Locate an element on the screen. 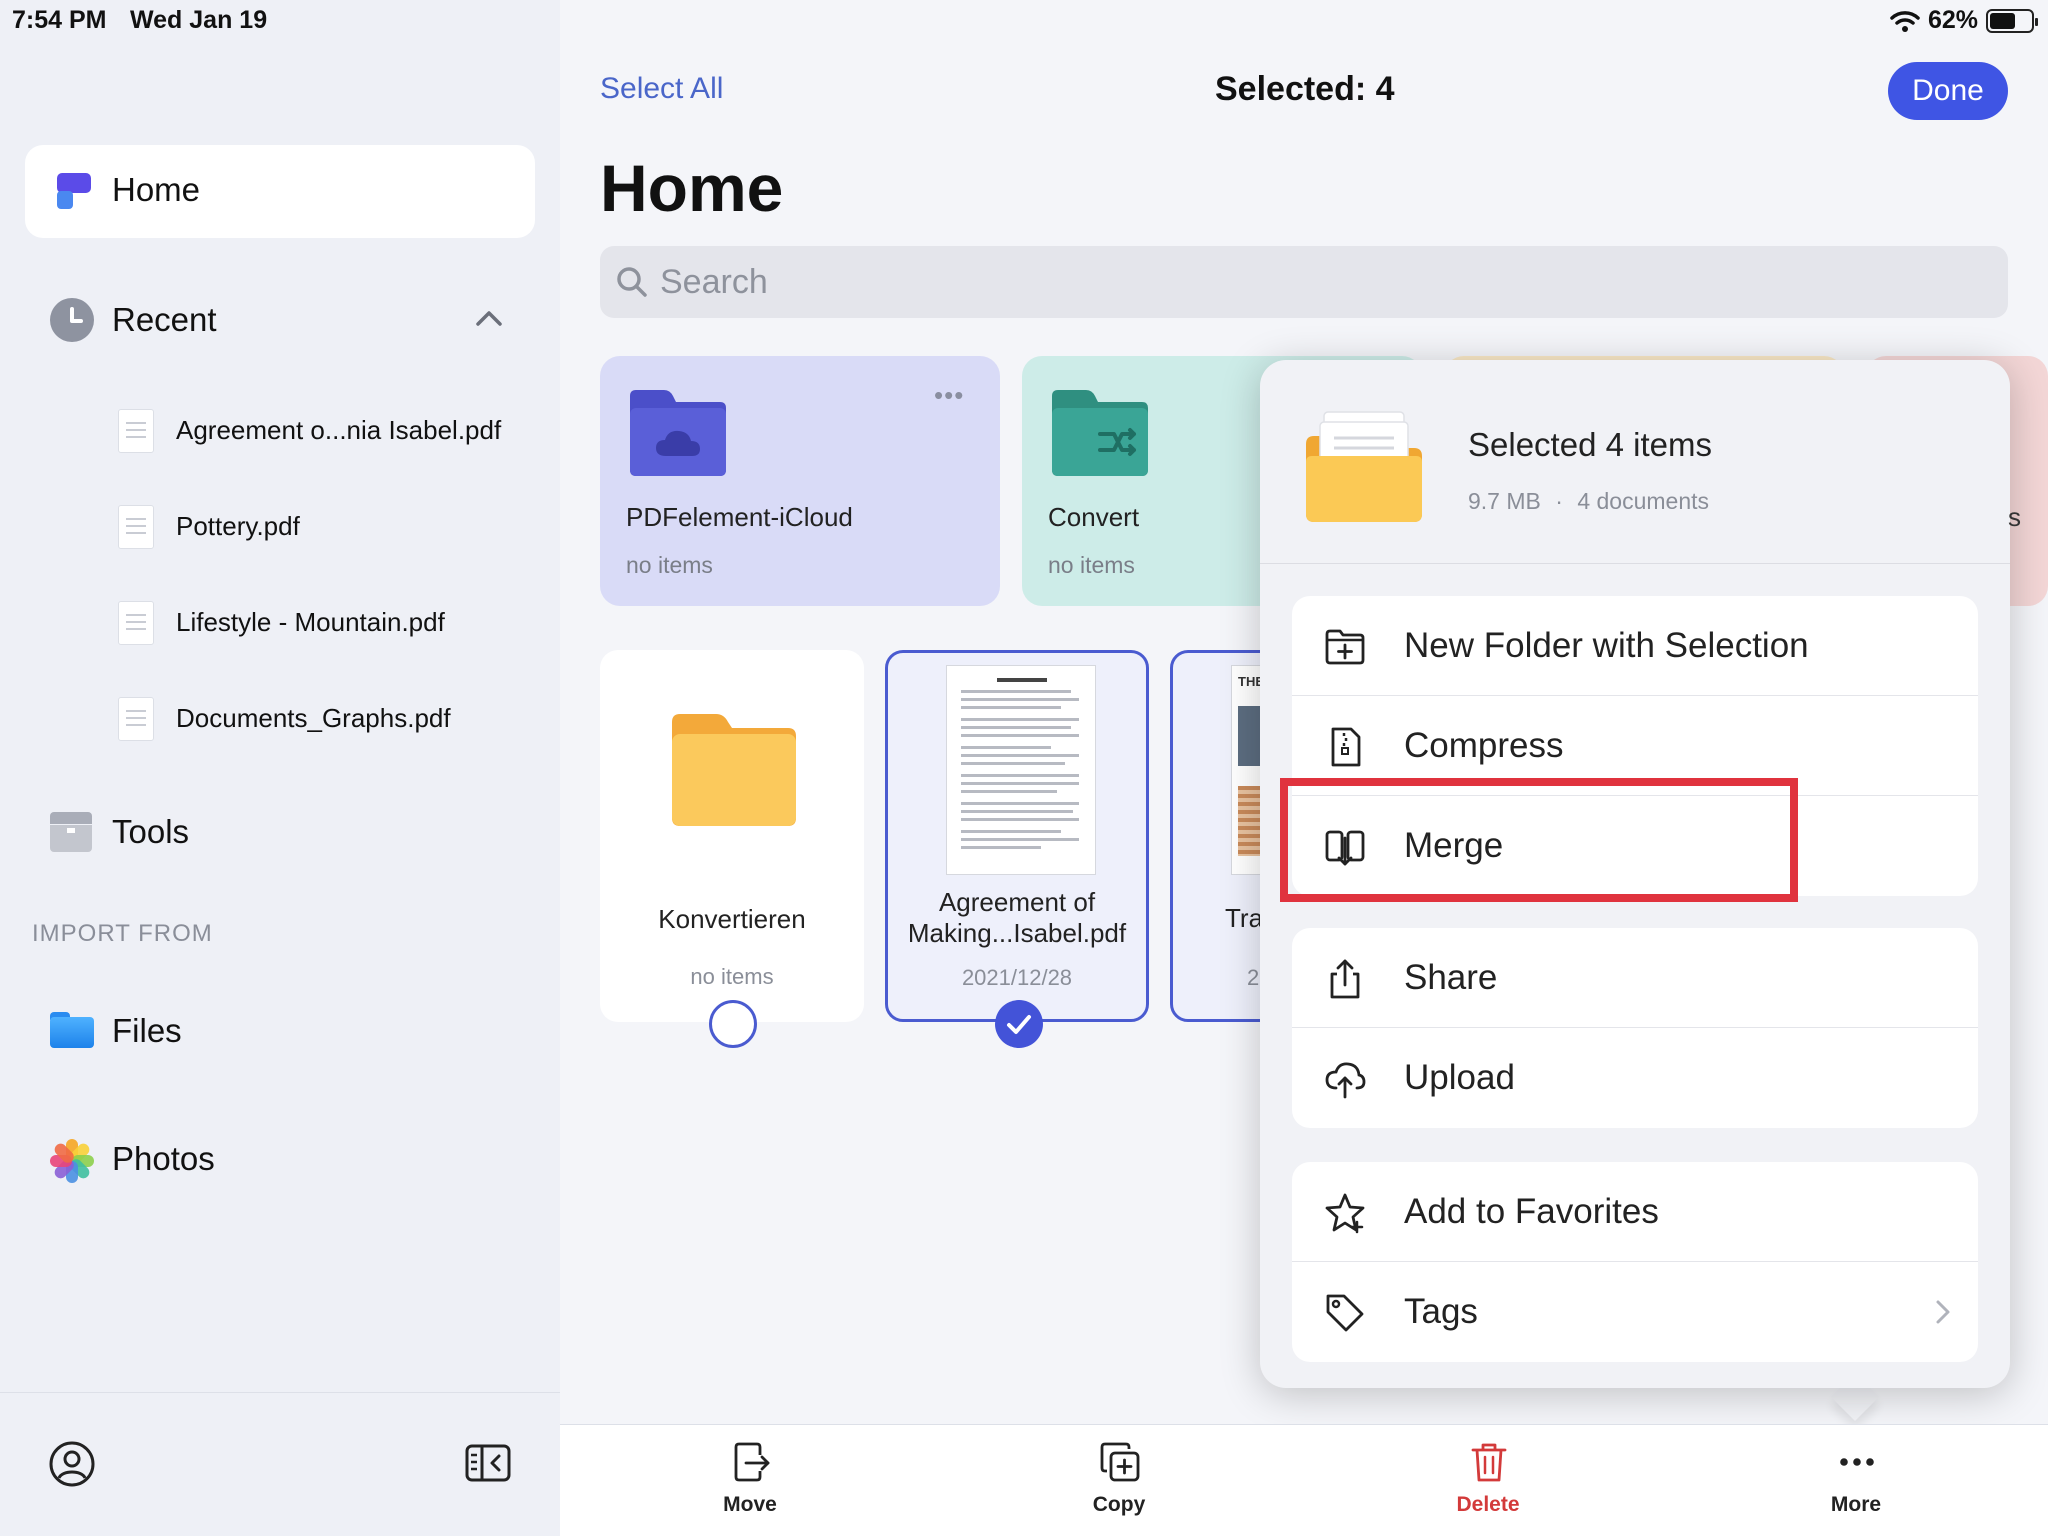 Image resolution: width=2048 pixels, height=1536 pixels. tags-button: Tags is located at coordinates (1635, 1312).